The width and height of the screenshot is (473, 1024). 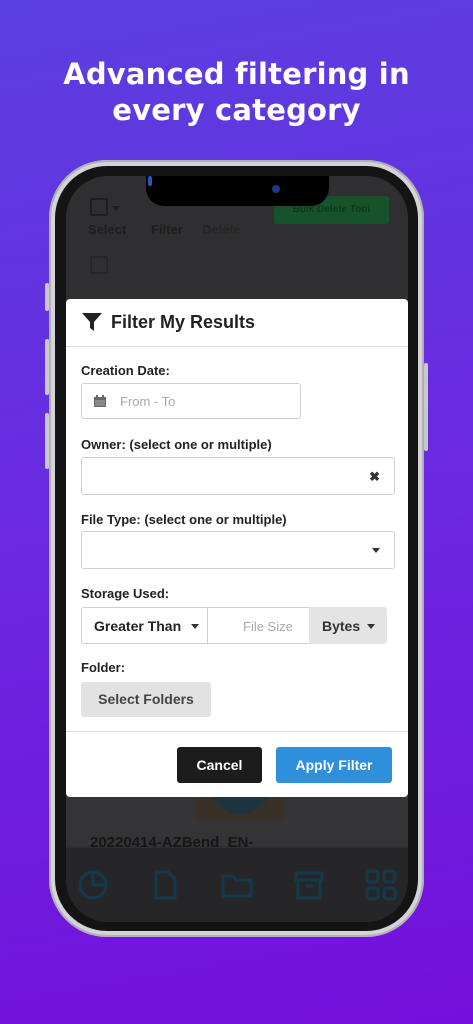 What do you see at coordinates (371, 626) in the screenshot?
I see `unit-chevron-icon` at bounding box center [371, 626].